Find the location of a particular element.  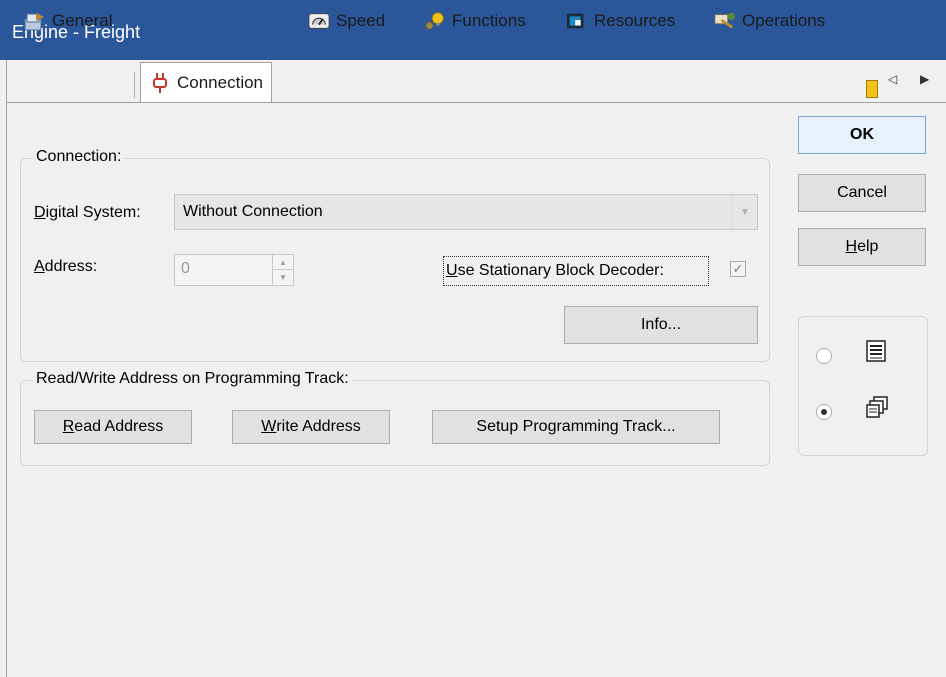

cancel-button: Cancel is located at coordinates (862, 193).